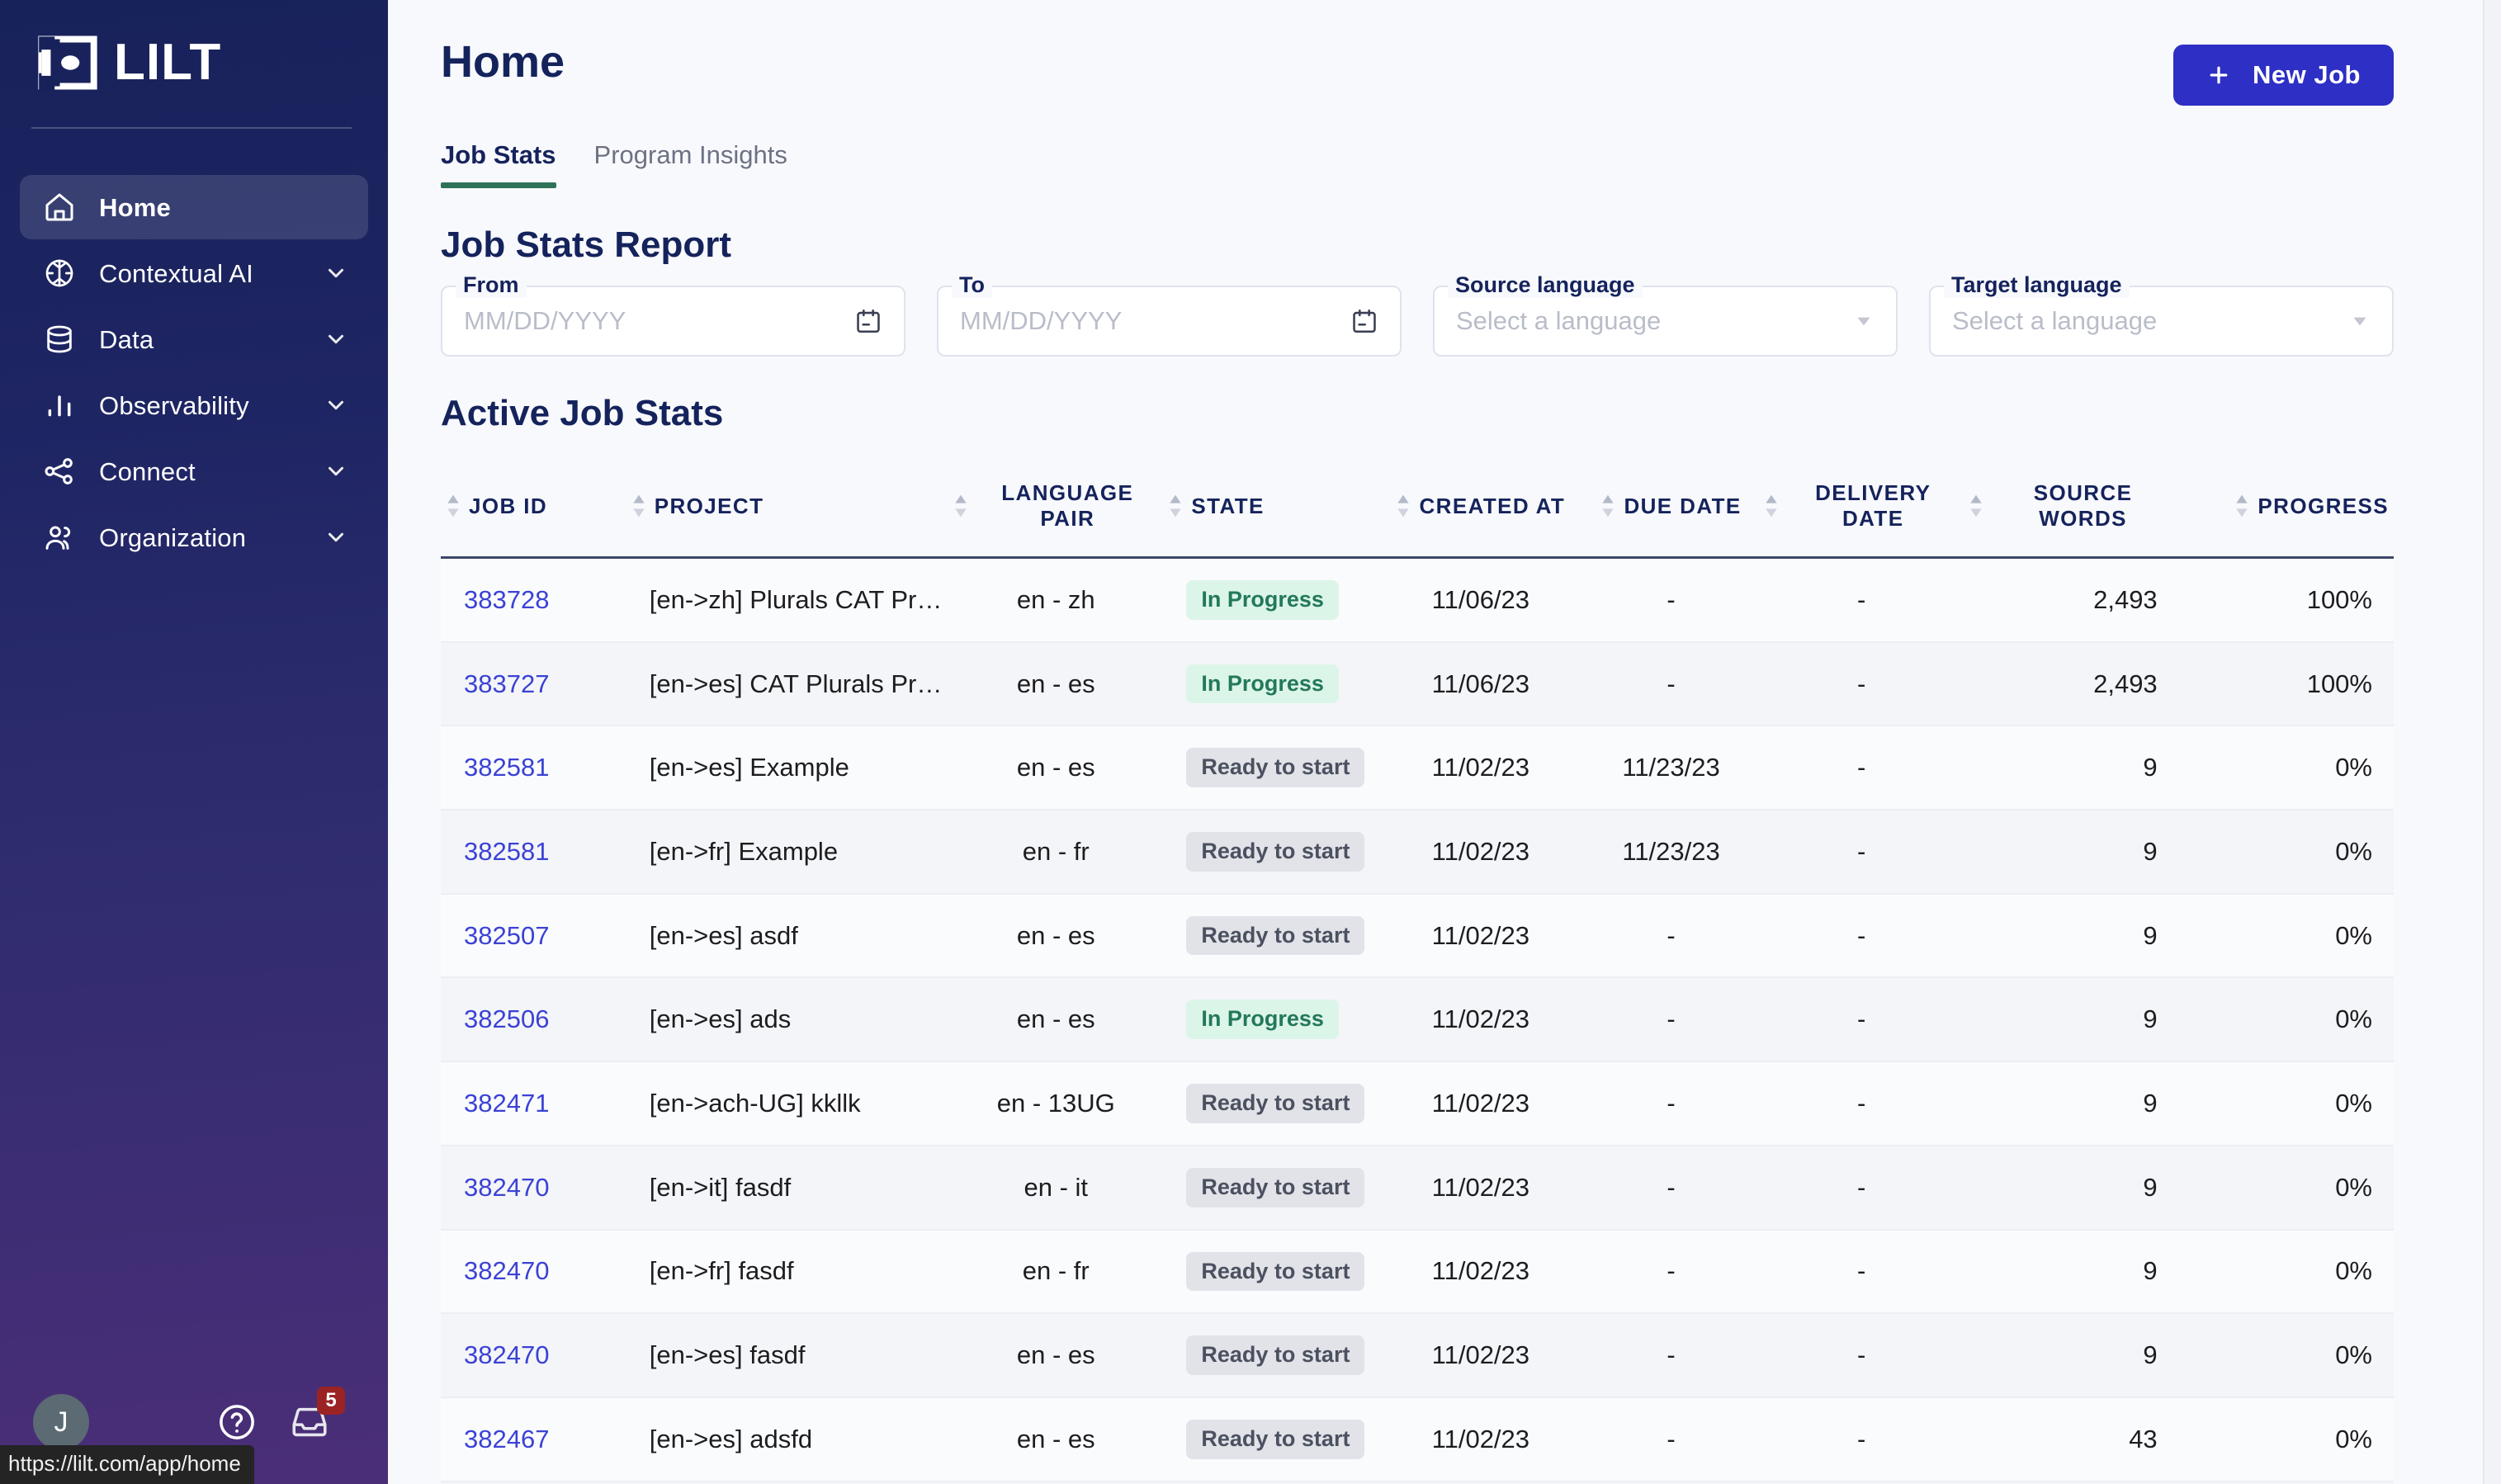 The height and width of the screenshot is (1484, 2501). What do you see at coordinates (1862, 516) in the screenshot?
I see `column-delivery-date: DELIVERY DATE` at bounding box center [1862, 516].